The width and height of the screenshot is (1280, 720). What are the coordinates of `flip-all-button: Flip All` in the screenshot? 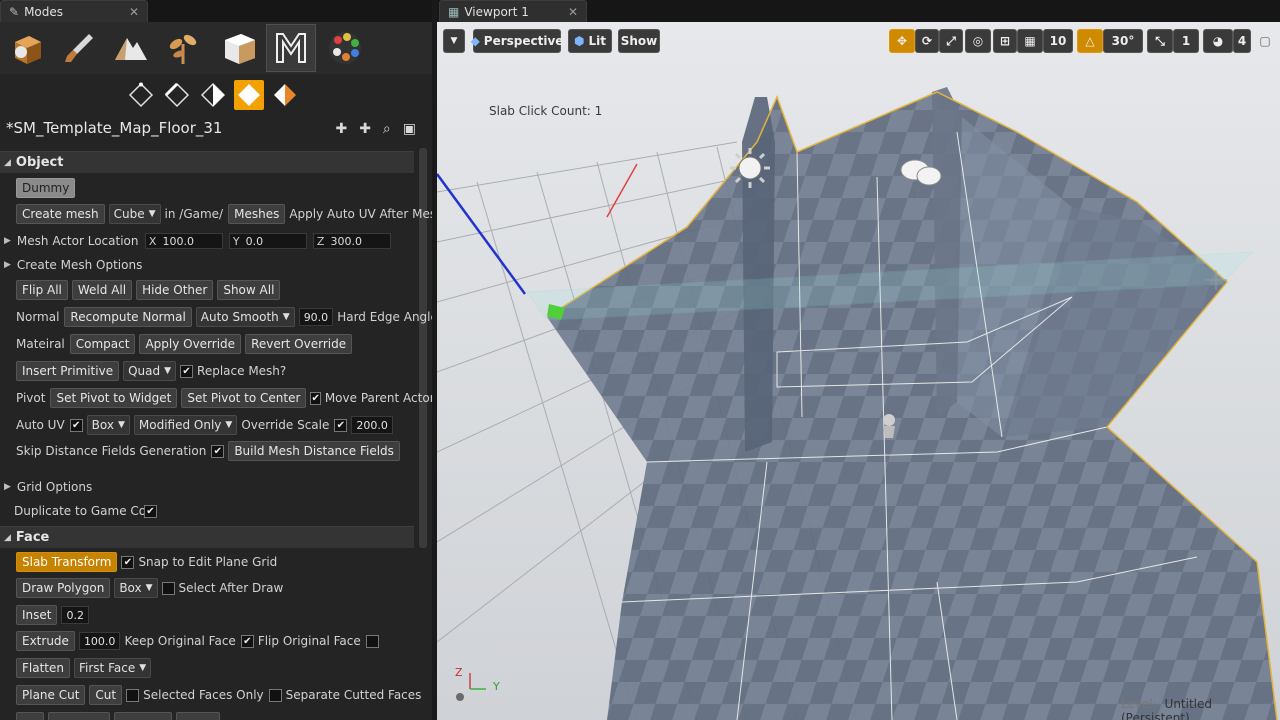 It's located at (42, 290).